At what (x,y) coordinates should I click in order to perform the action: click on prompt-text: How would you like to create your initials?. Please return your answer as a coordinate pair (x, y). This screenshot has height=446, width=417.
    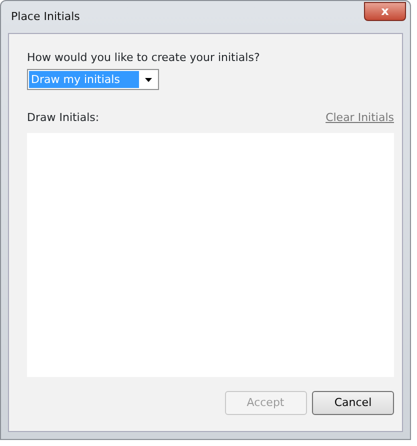
    Looking at the image, I should click on (144, 58).